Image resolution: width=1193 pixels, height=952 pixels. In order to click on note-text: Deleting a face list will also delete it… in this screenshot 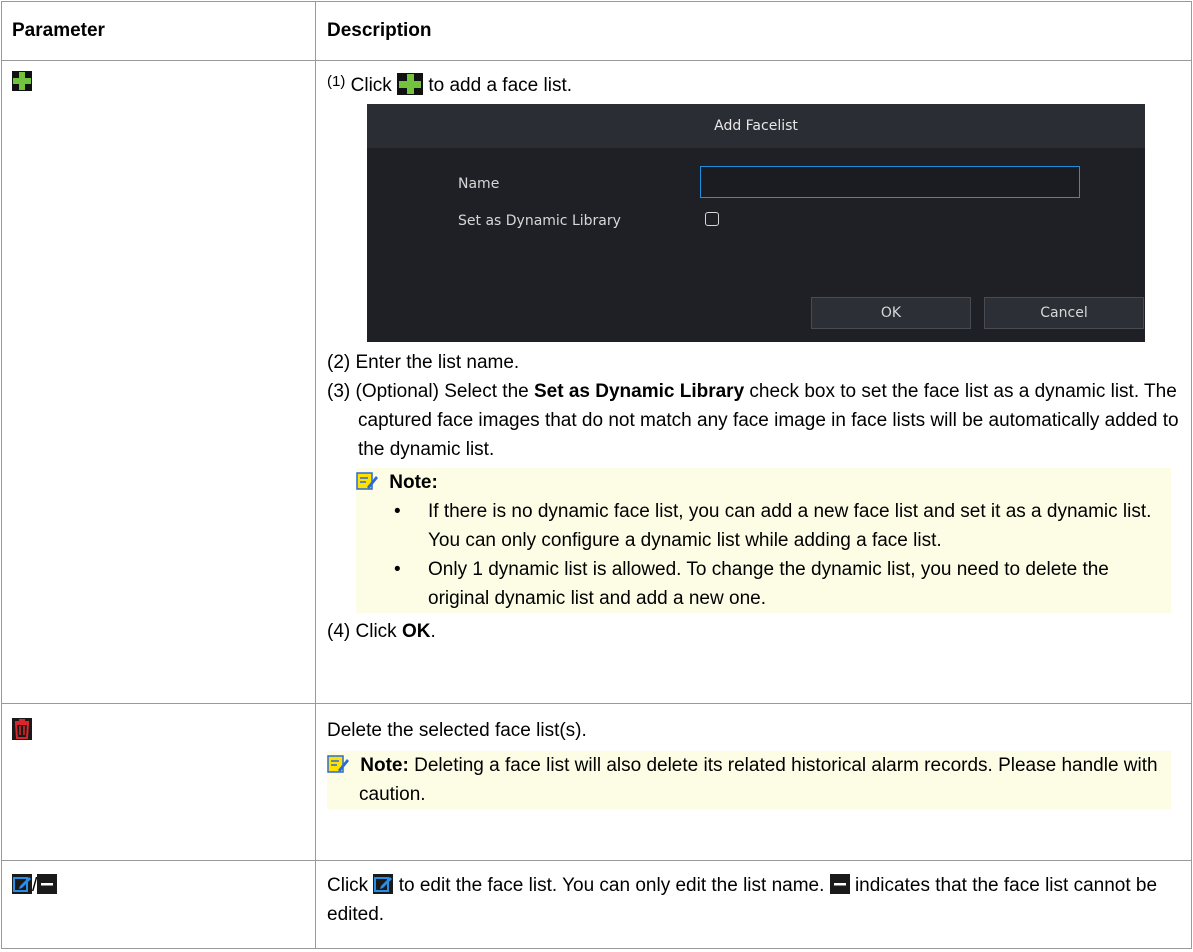, I will do `click(758, 780)`.